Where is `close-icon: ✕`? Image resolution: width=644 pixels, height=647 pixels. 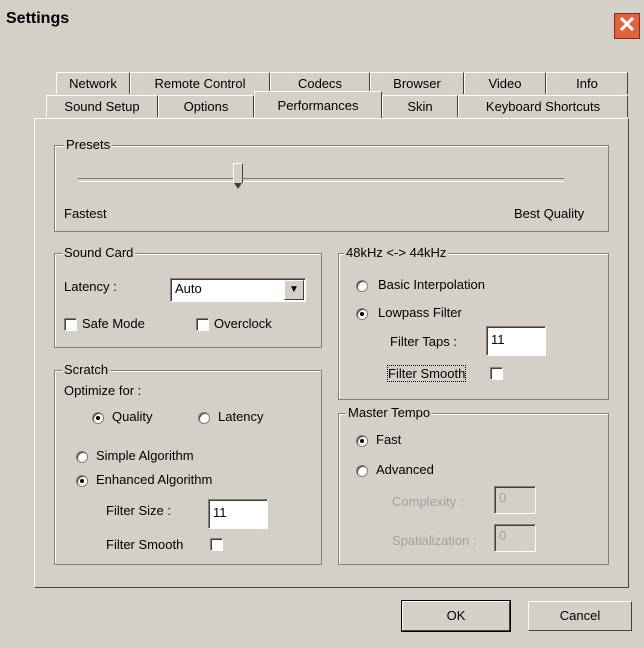 close-icon: ✕ is located at coordinates (627, 24).